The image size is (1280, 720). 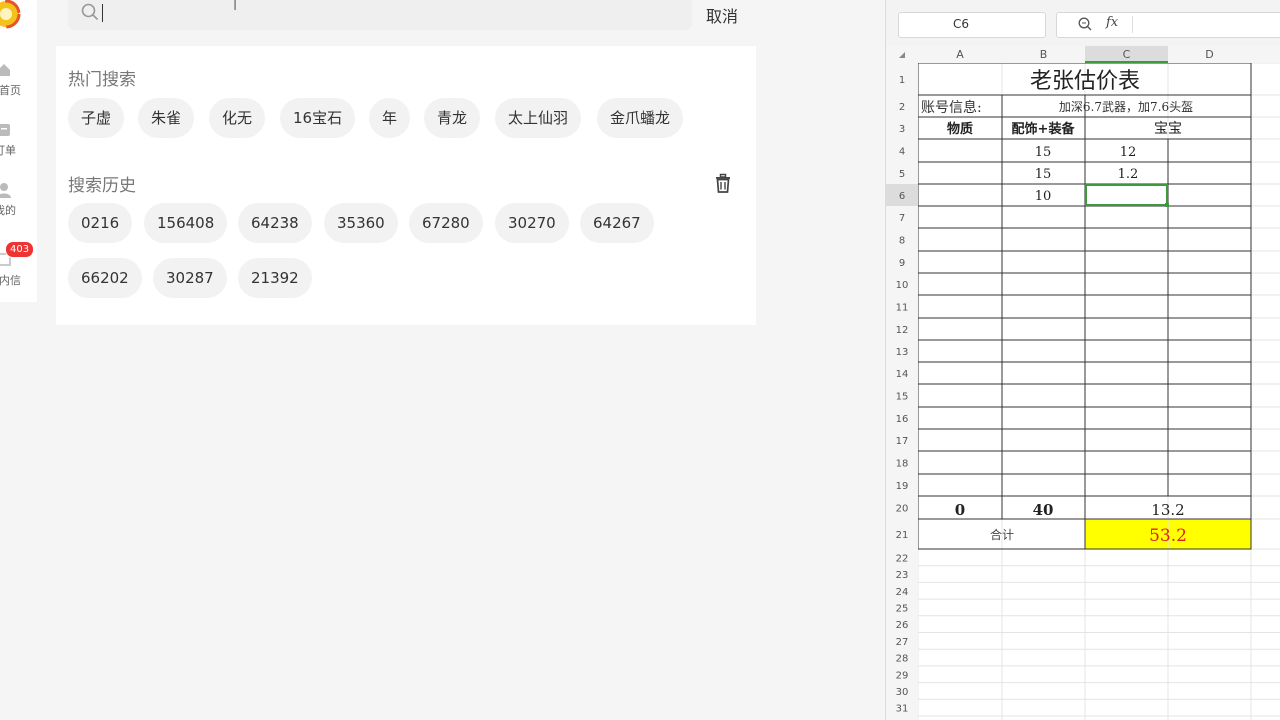 I want to click on row-header: 20, so click(x=902, y=509).